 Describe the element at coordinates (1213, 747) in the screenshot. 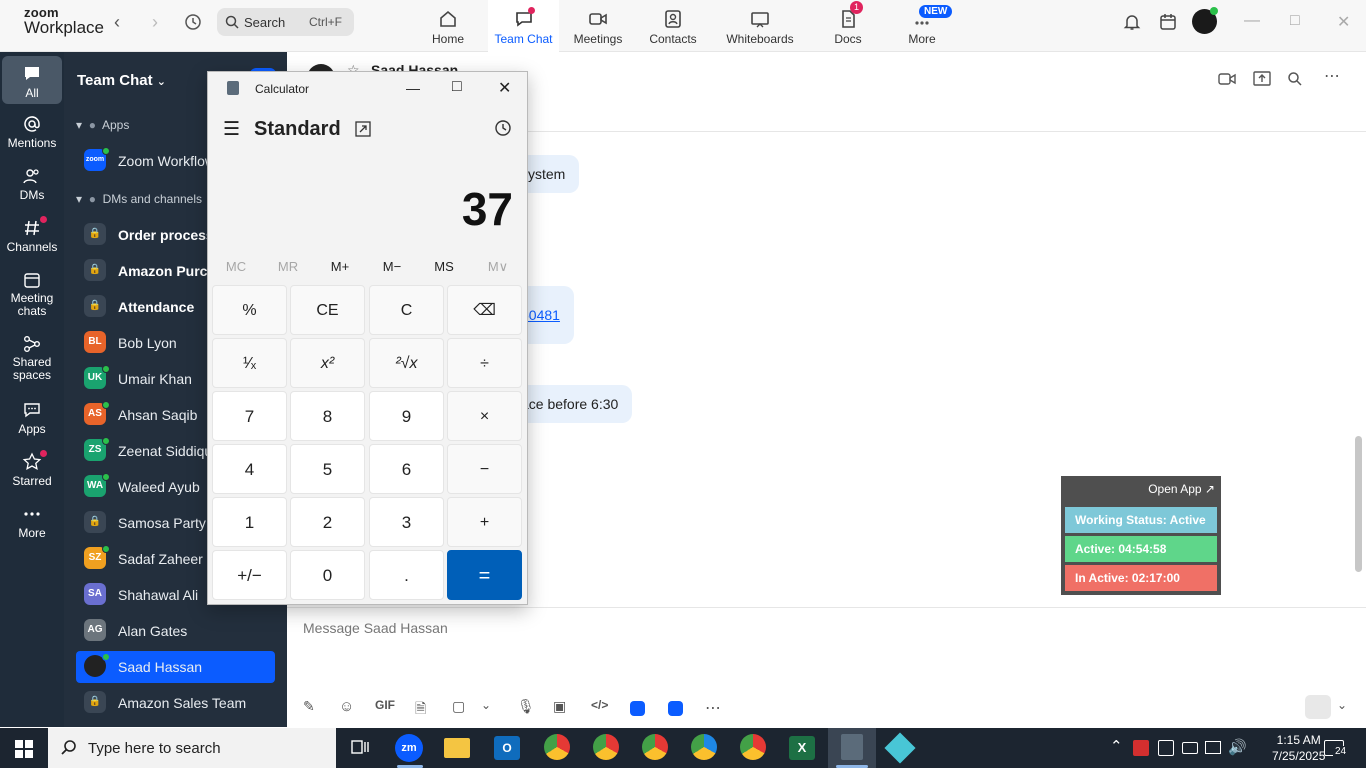

I see `network-icon` at that location.